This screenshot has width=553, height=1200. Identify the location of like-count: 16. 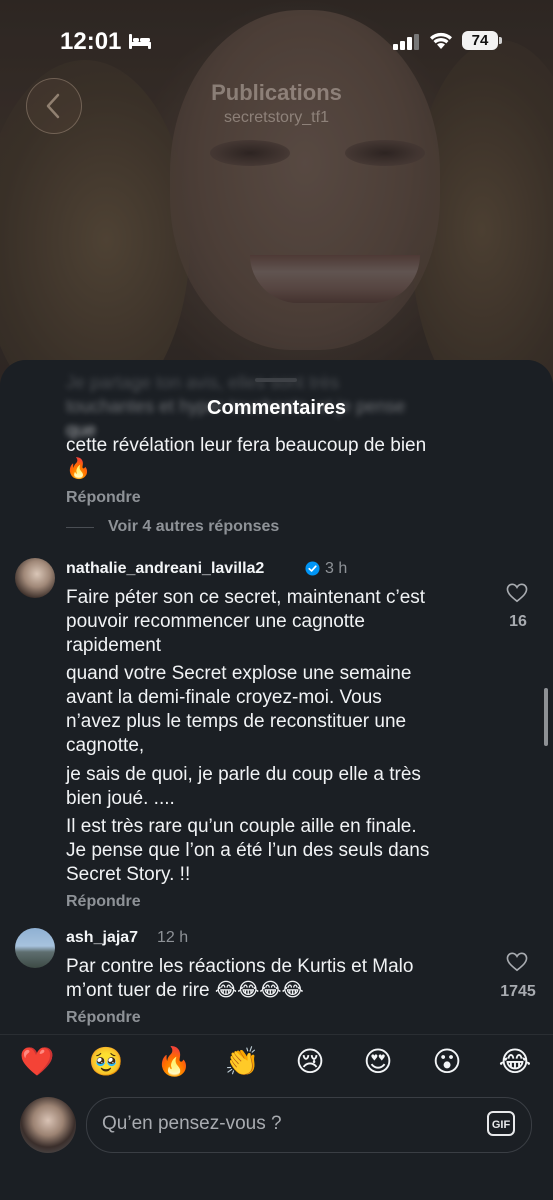
(518, 621).